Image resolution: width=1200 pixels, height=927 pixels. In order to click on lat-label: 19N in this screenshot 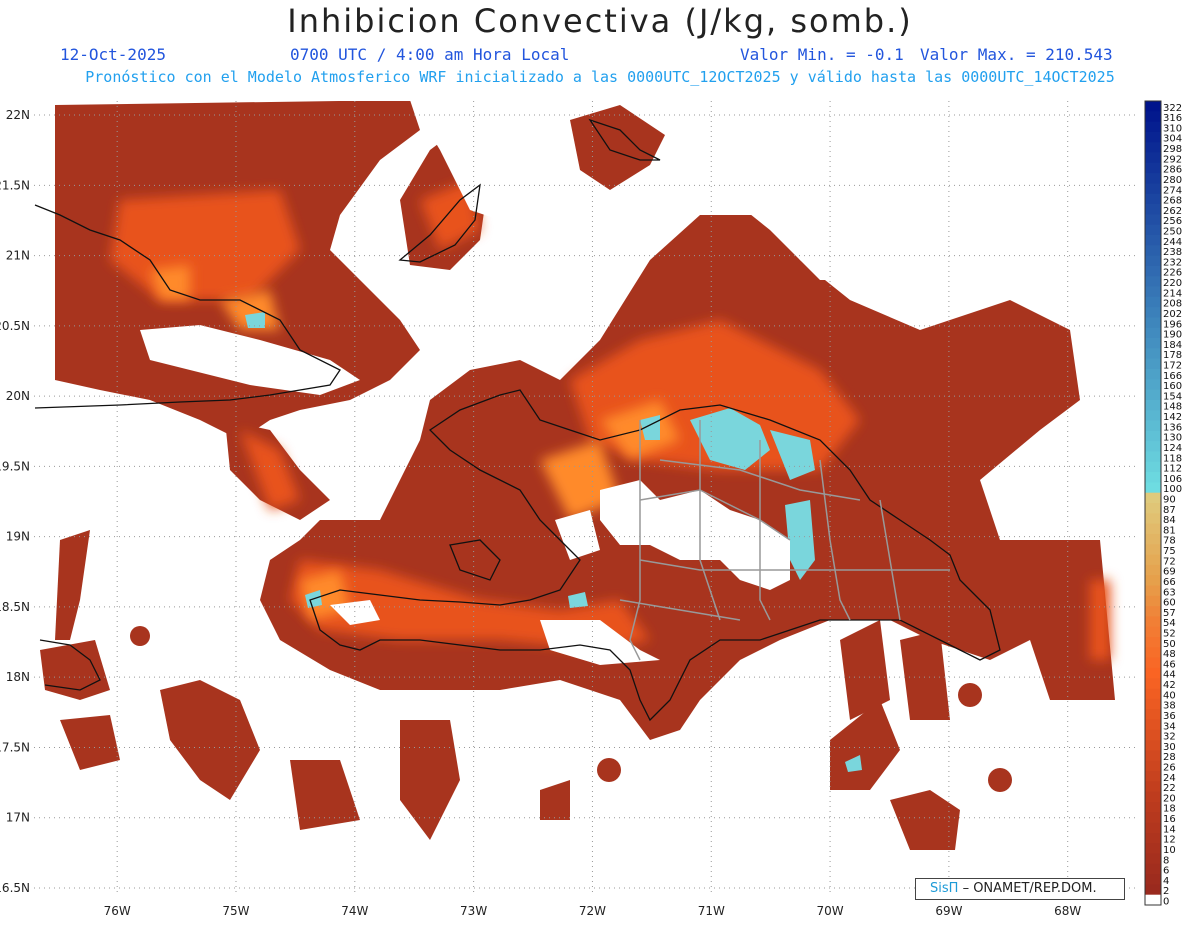, I will do `click(18, 537)`.